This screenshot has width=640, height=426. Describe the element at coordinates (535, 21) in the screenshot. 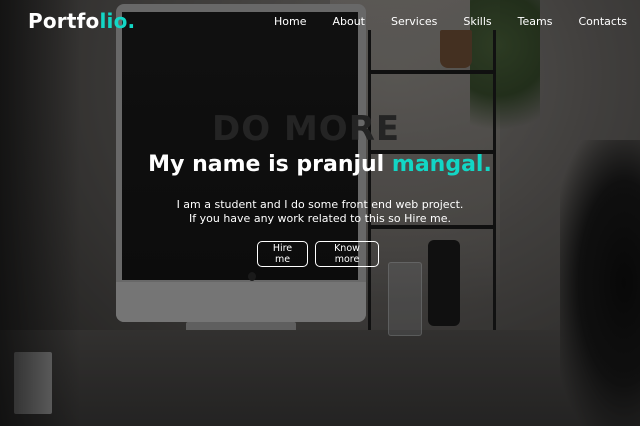

I see `nav-link-teams: Teams` at that location.